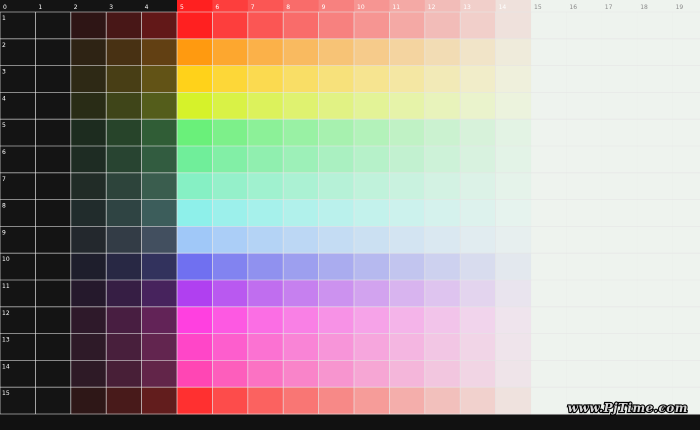  Describe the element at coordinates (573, 7) in the screenshot. I see `column-label: 16` at that location.